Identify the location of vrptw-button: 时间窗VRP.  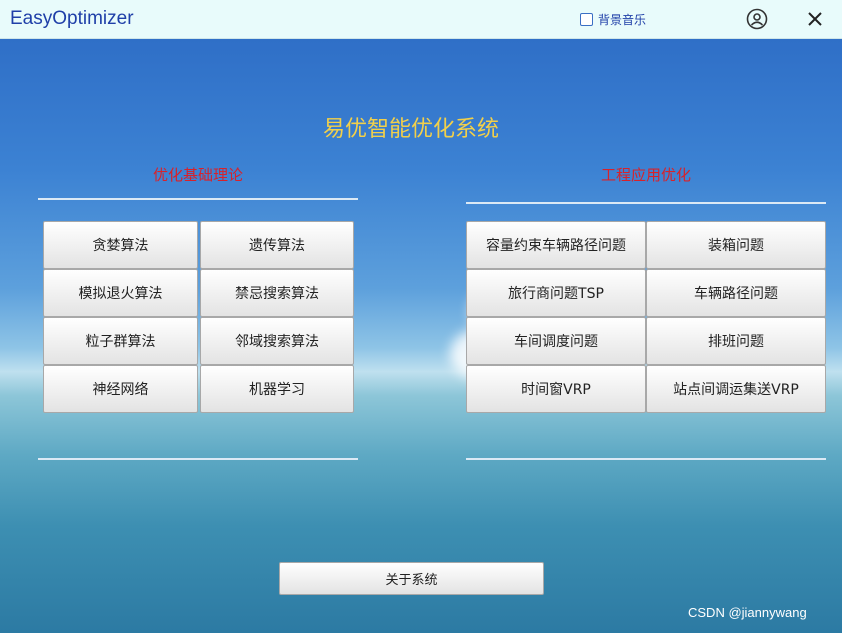
(556, 389).